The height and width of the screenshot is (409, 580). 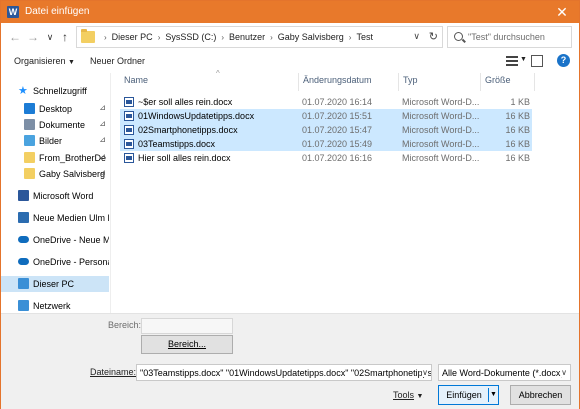 What do you see at coordinates (247, 37) in the screenshot?
I see `breadcrumb-item: Benutzer` at bounding box center [247, 37].